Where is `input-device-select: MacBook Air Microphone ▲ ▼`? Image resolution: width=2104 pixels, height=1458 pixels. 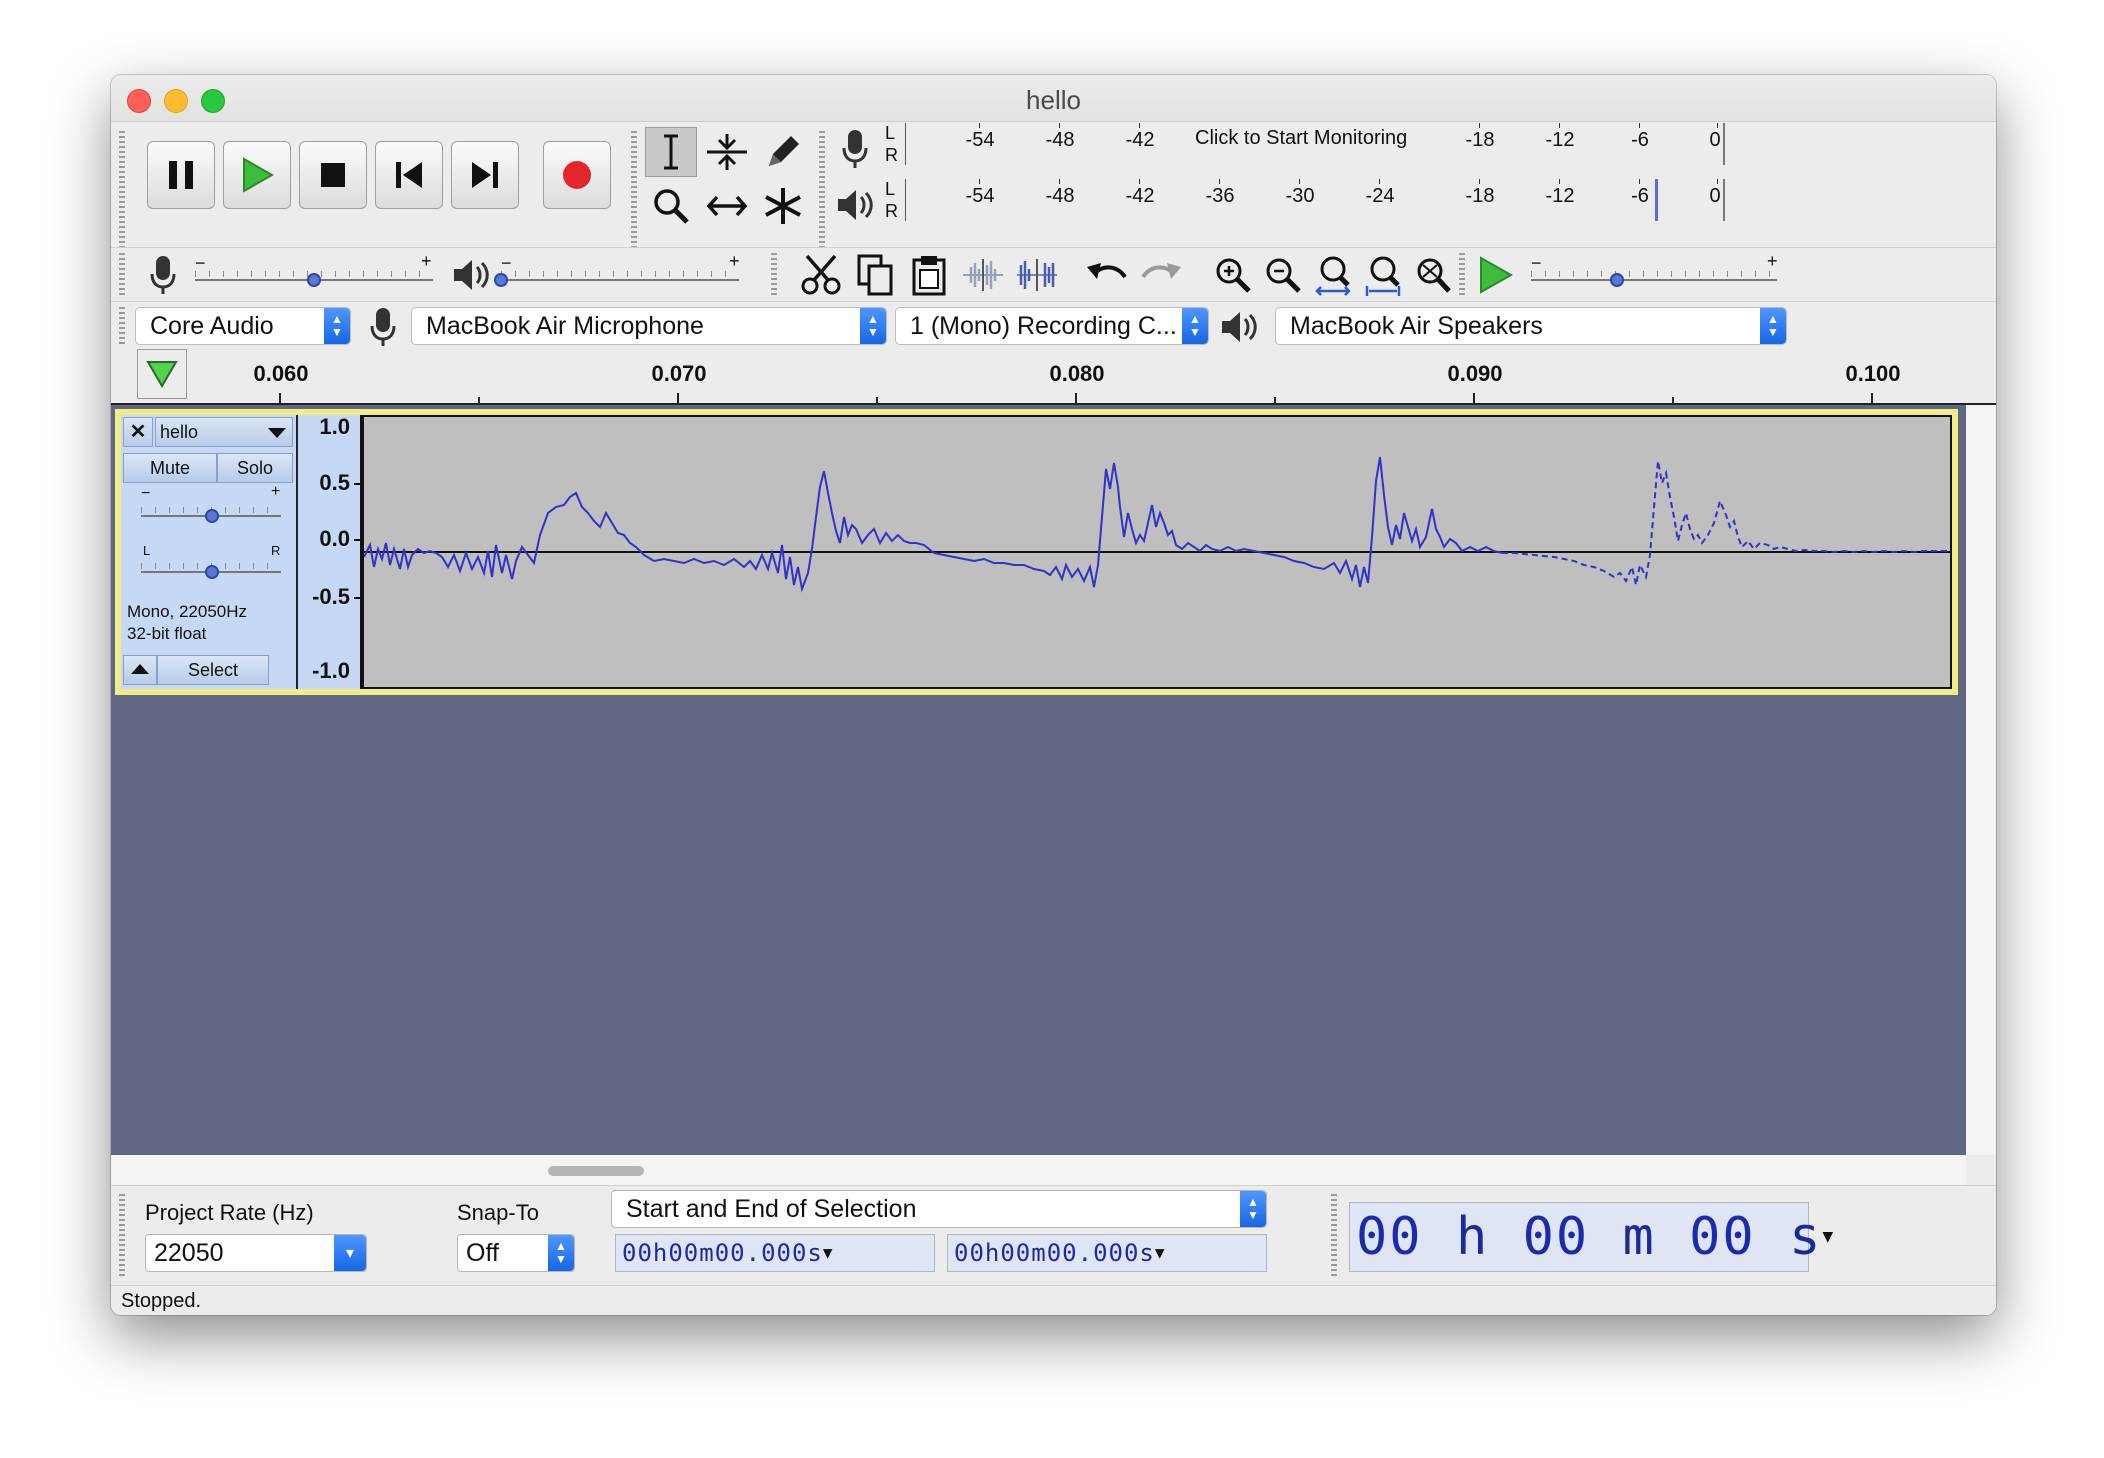
input-device-select: MacBook Air Microphone ▲ ▼ is located at coordinates (649, 326).